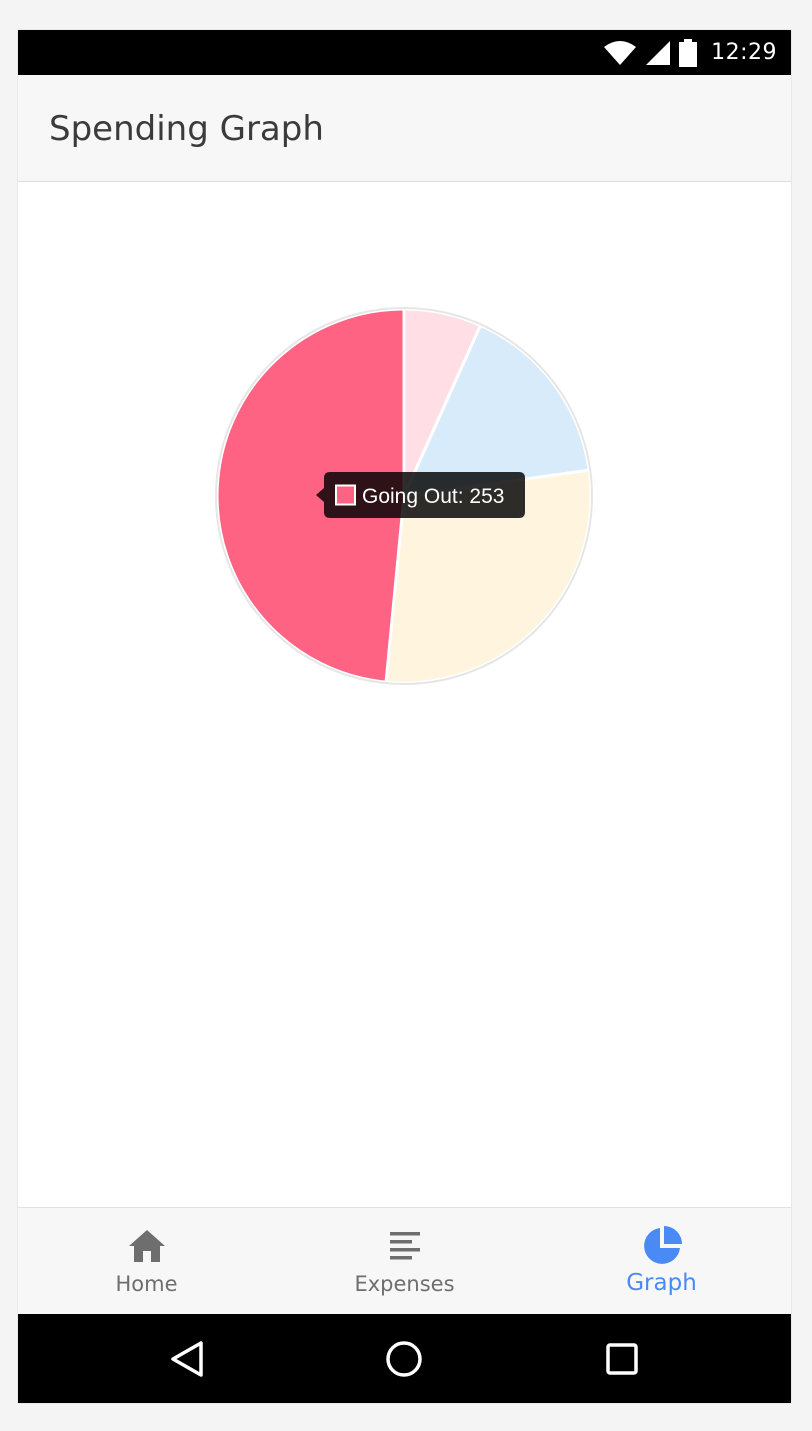  What do you see at coordinates (620, 52) in the screenshot?
I see `wifi-icon` at bounding box center [620, 52].